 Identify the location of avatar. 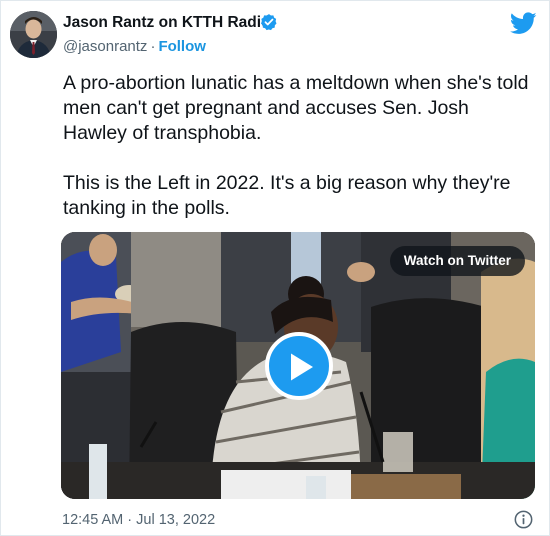
(33, 34).